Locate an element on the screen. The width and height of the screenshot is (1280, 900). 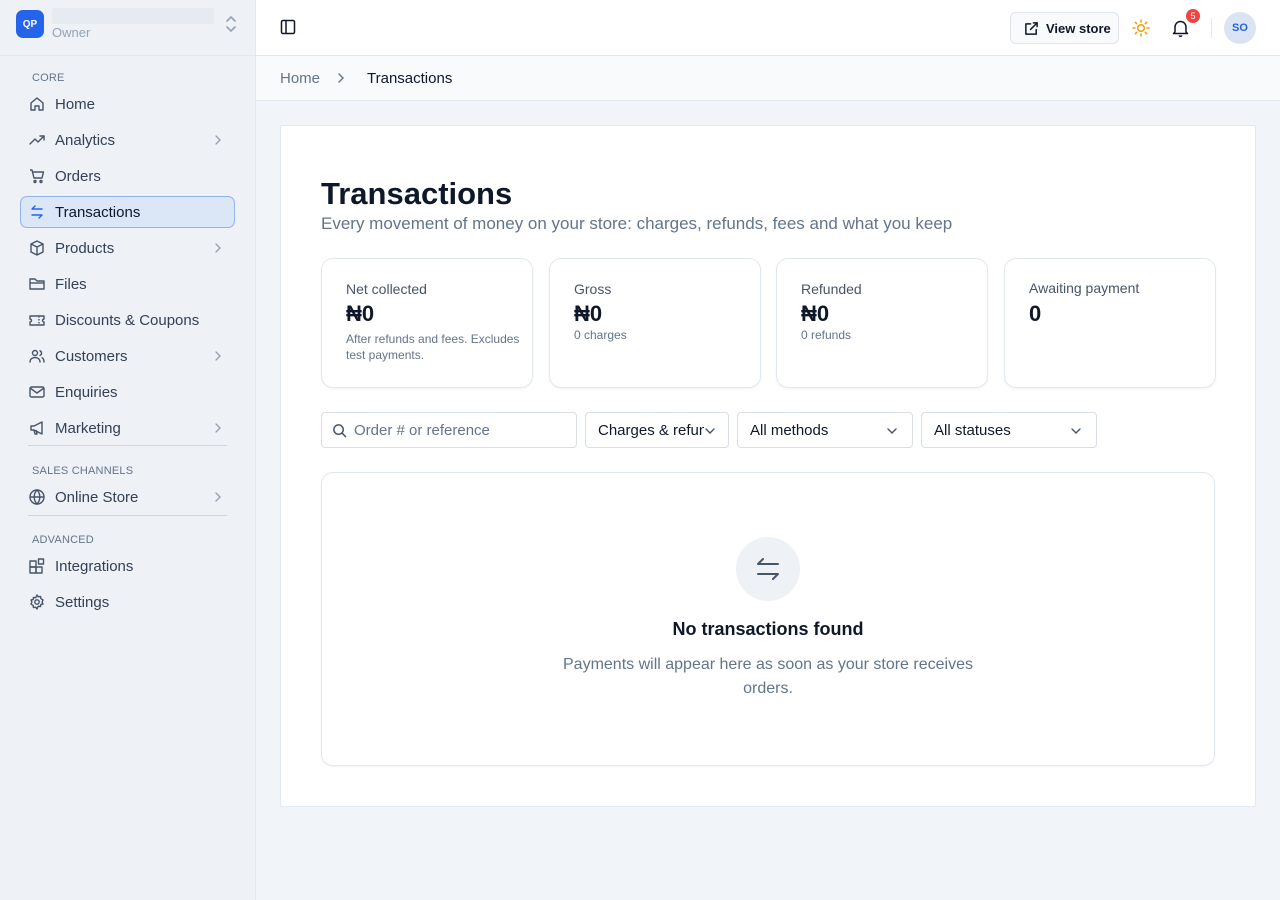
chevrons-up-down-icon is located at coordinates (231, 24).